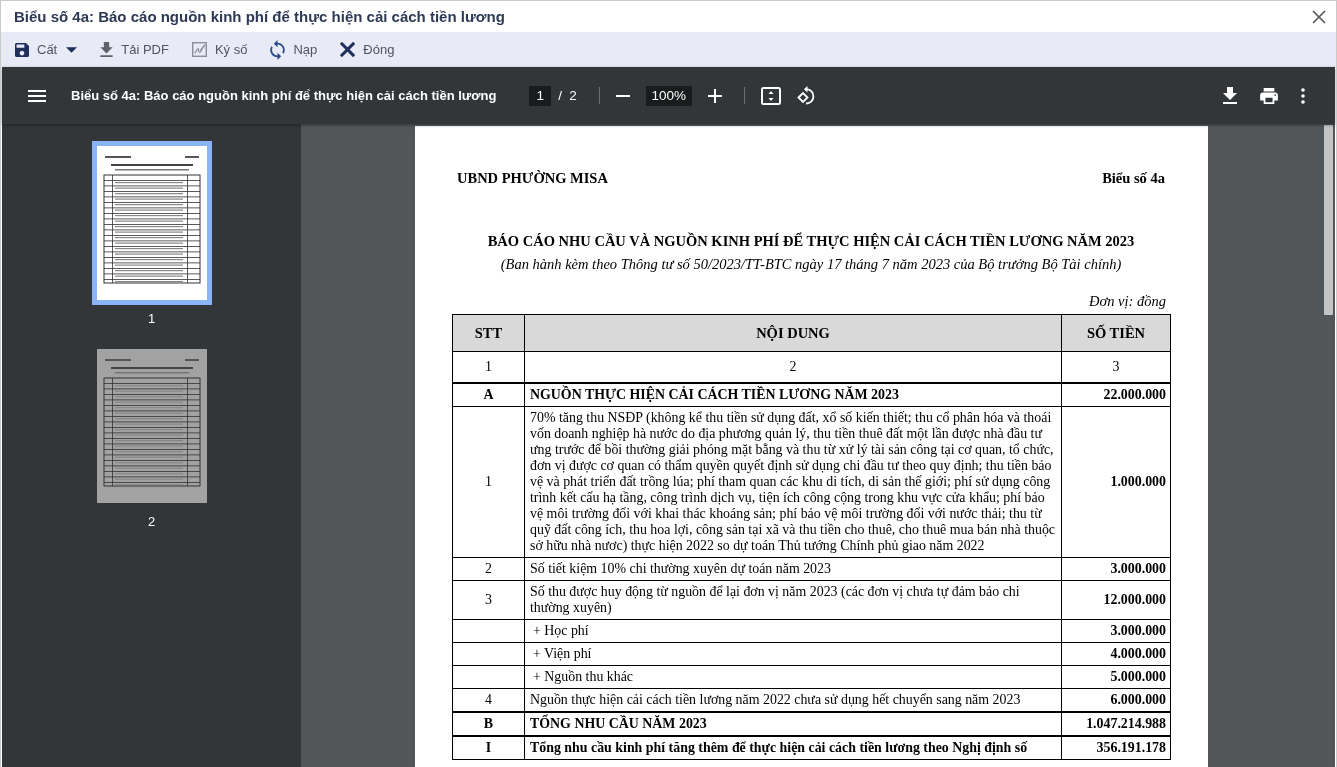 Image resolution: width=1337 pixels, height=767 pixels. I want to click on table-cell: B, so click(488, 724).